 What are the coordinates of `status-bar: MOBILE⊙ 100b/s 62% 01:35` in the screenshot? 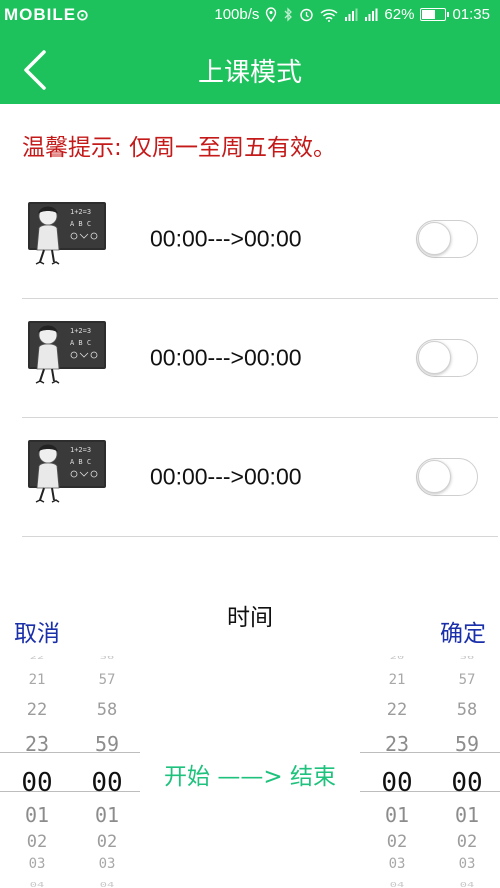 It's located at (250, 17).